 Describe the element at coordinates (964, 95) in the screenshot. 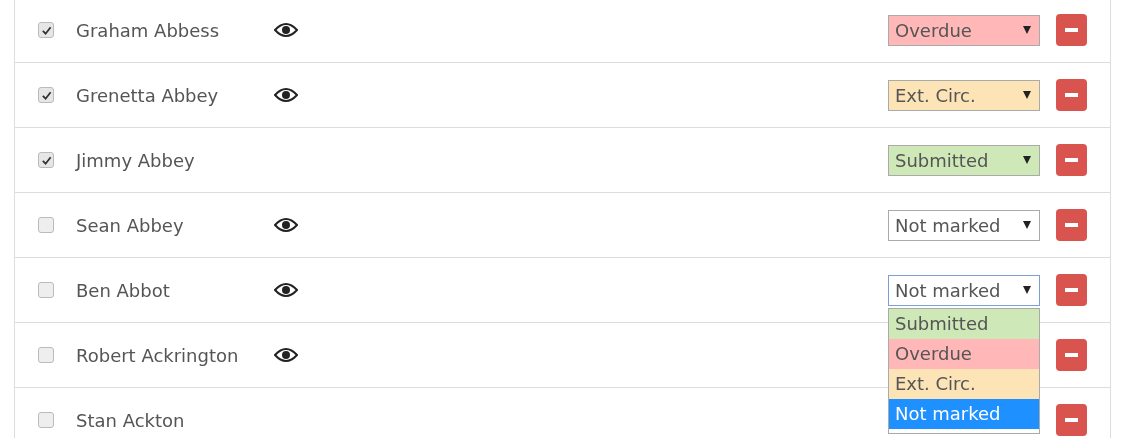

I see `status-dropdown: Ext. Circ.` at that location.